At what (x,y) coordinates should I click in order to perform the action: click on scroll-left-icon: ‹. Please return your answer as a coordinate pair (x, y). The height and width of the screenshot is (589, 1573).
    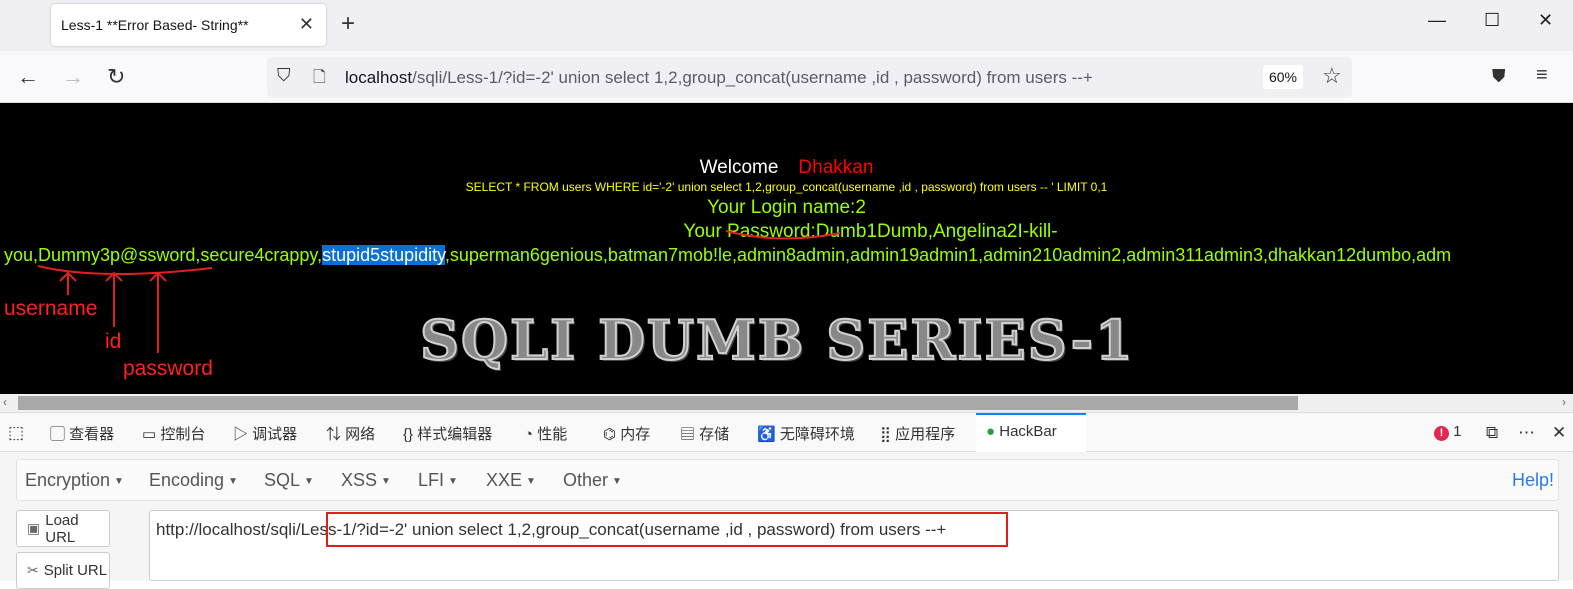
    Looking at the image, I should click on (5, 402).